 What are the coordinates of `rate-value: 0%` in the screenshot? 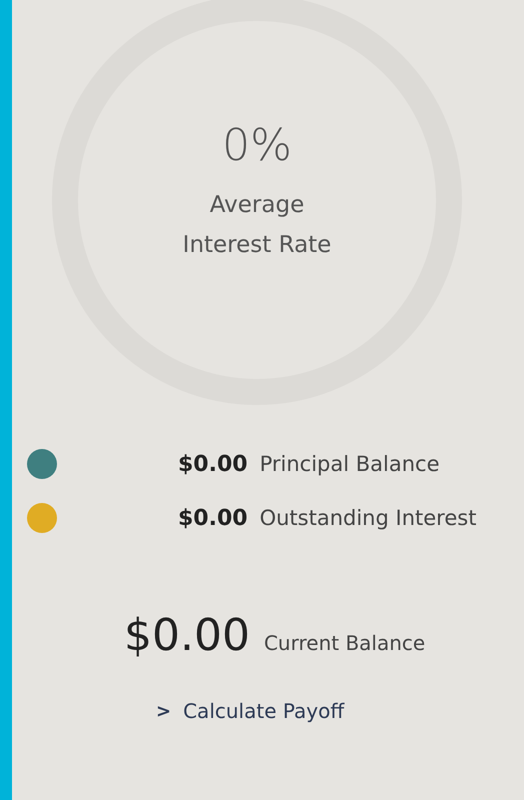 It's located at (257, 145).